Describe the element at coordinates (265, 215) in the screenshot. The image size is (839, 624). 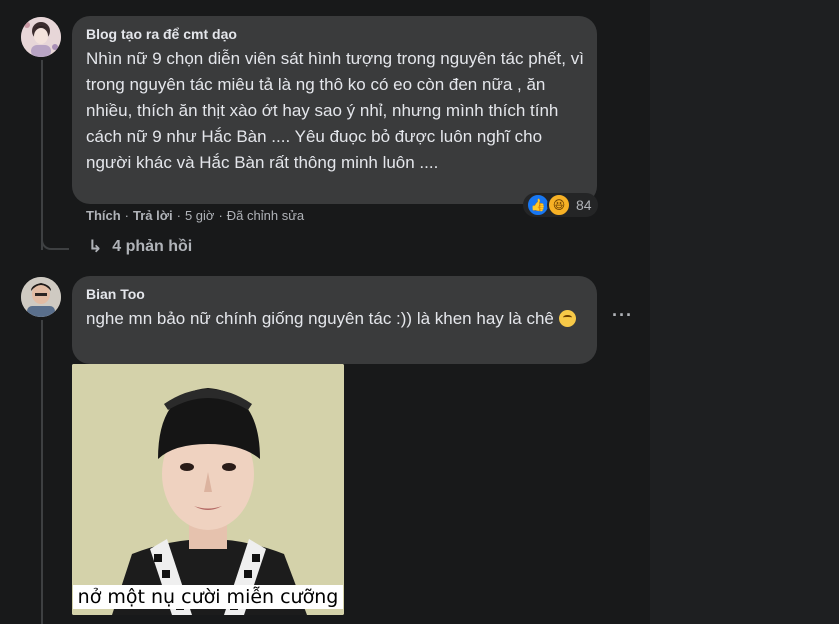
I see `edited-label: Đã chỉnh sửa` at that location.